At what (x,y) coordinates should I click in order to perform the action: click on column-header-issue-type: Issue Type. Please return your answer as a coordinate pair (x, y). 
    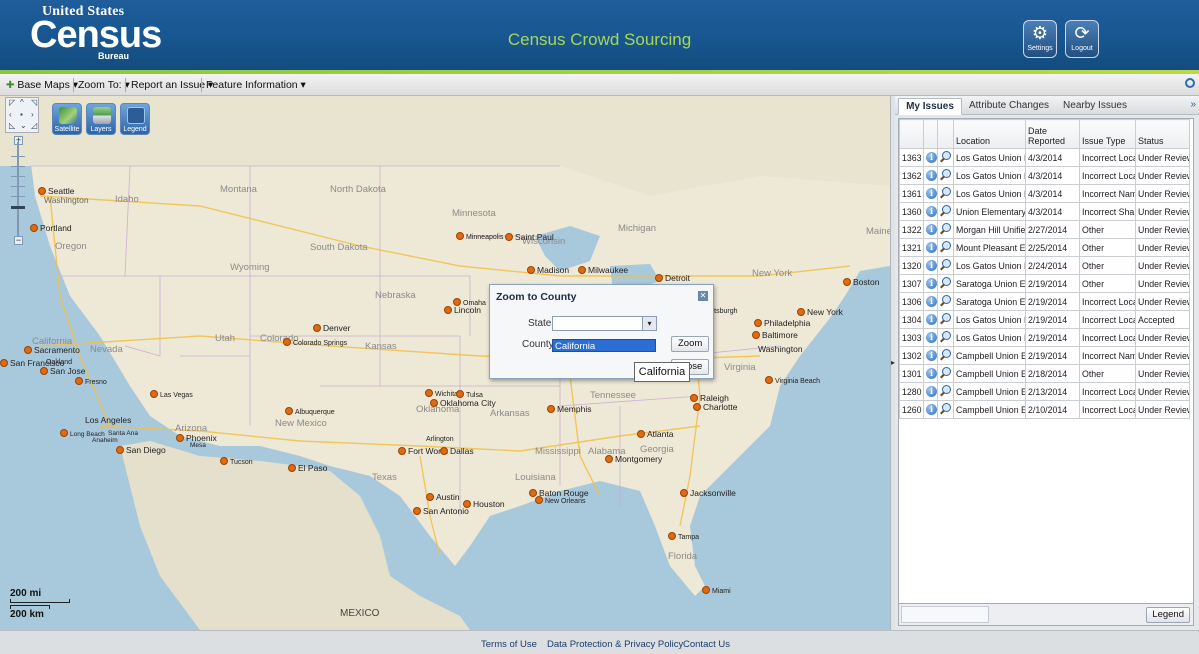
    Looking at the image, I should click on (1107, 134).